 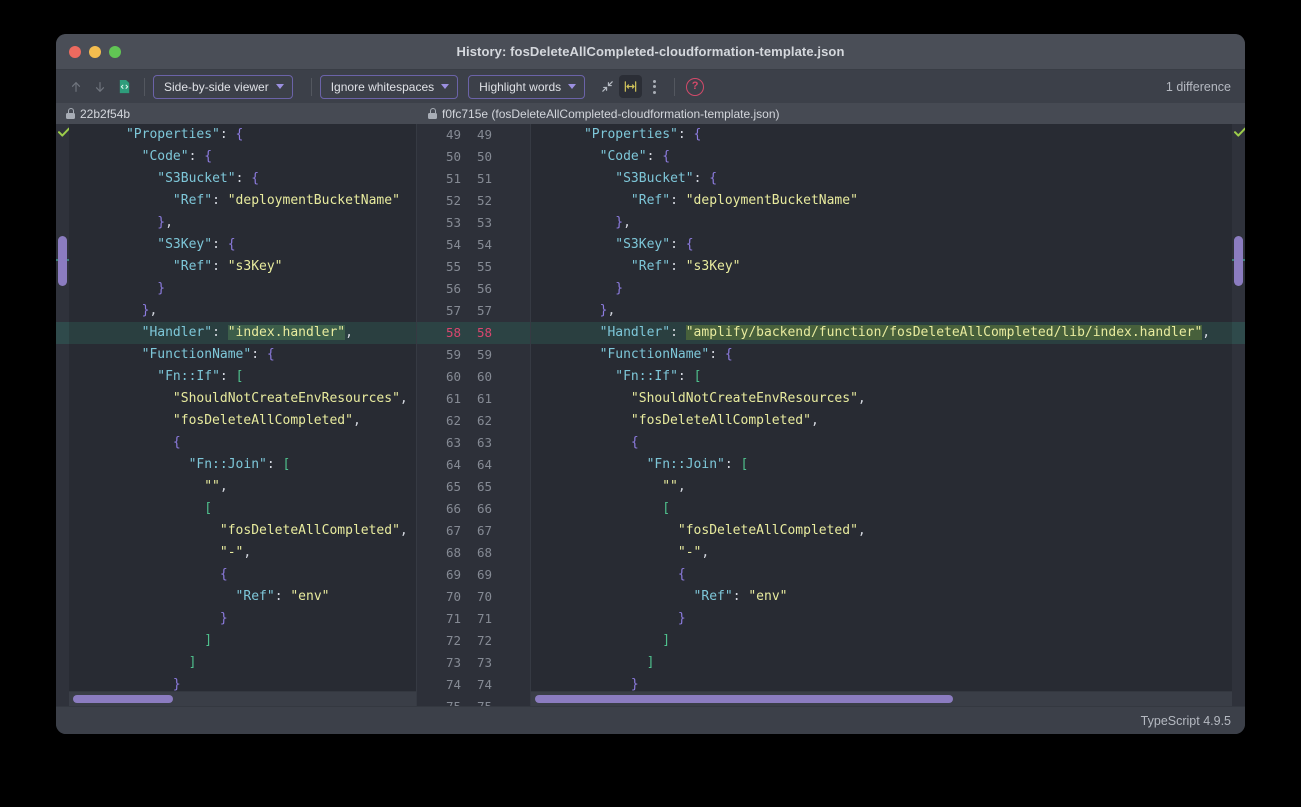 What do you see at coordinates (389, 86) in the screenshot?
I see `whitespace-mode-dropdown: Ignore whitespaces` at bounding box center [389, 86].